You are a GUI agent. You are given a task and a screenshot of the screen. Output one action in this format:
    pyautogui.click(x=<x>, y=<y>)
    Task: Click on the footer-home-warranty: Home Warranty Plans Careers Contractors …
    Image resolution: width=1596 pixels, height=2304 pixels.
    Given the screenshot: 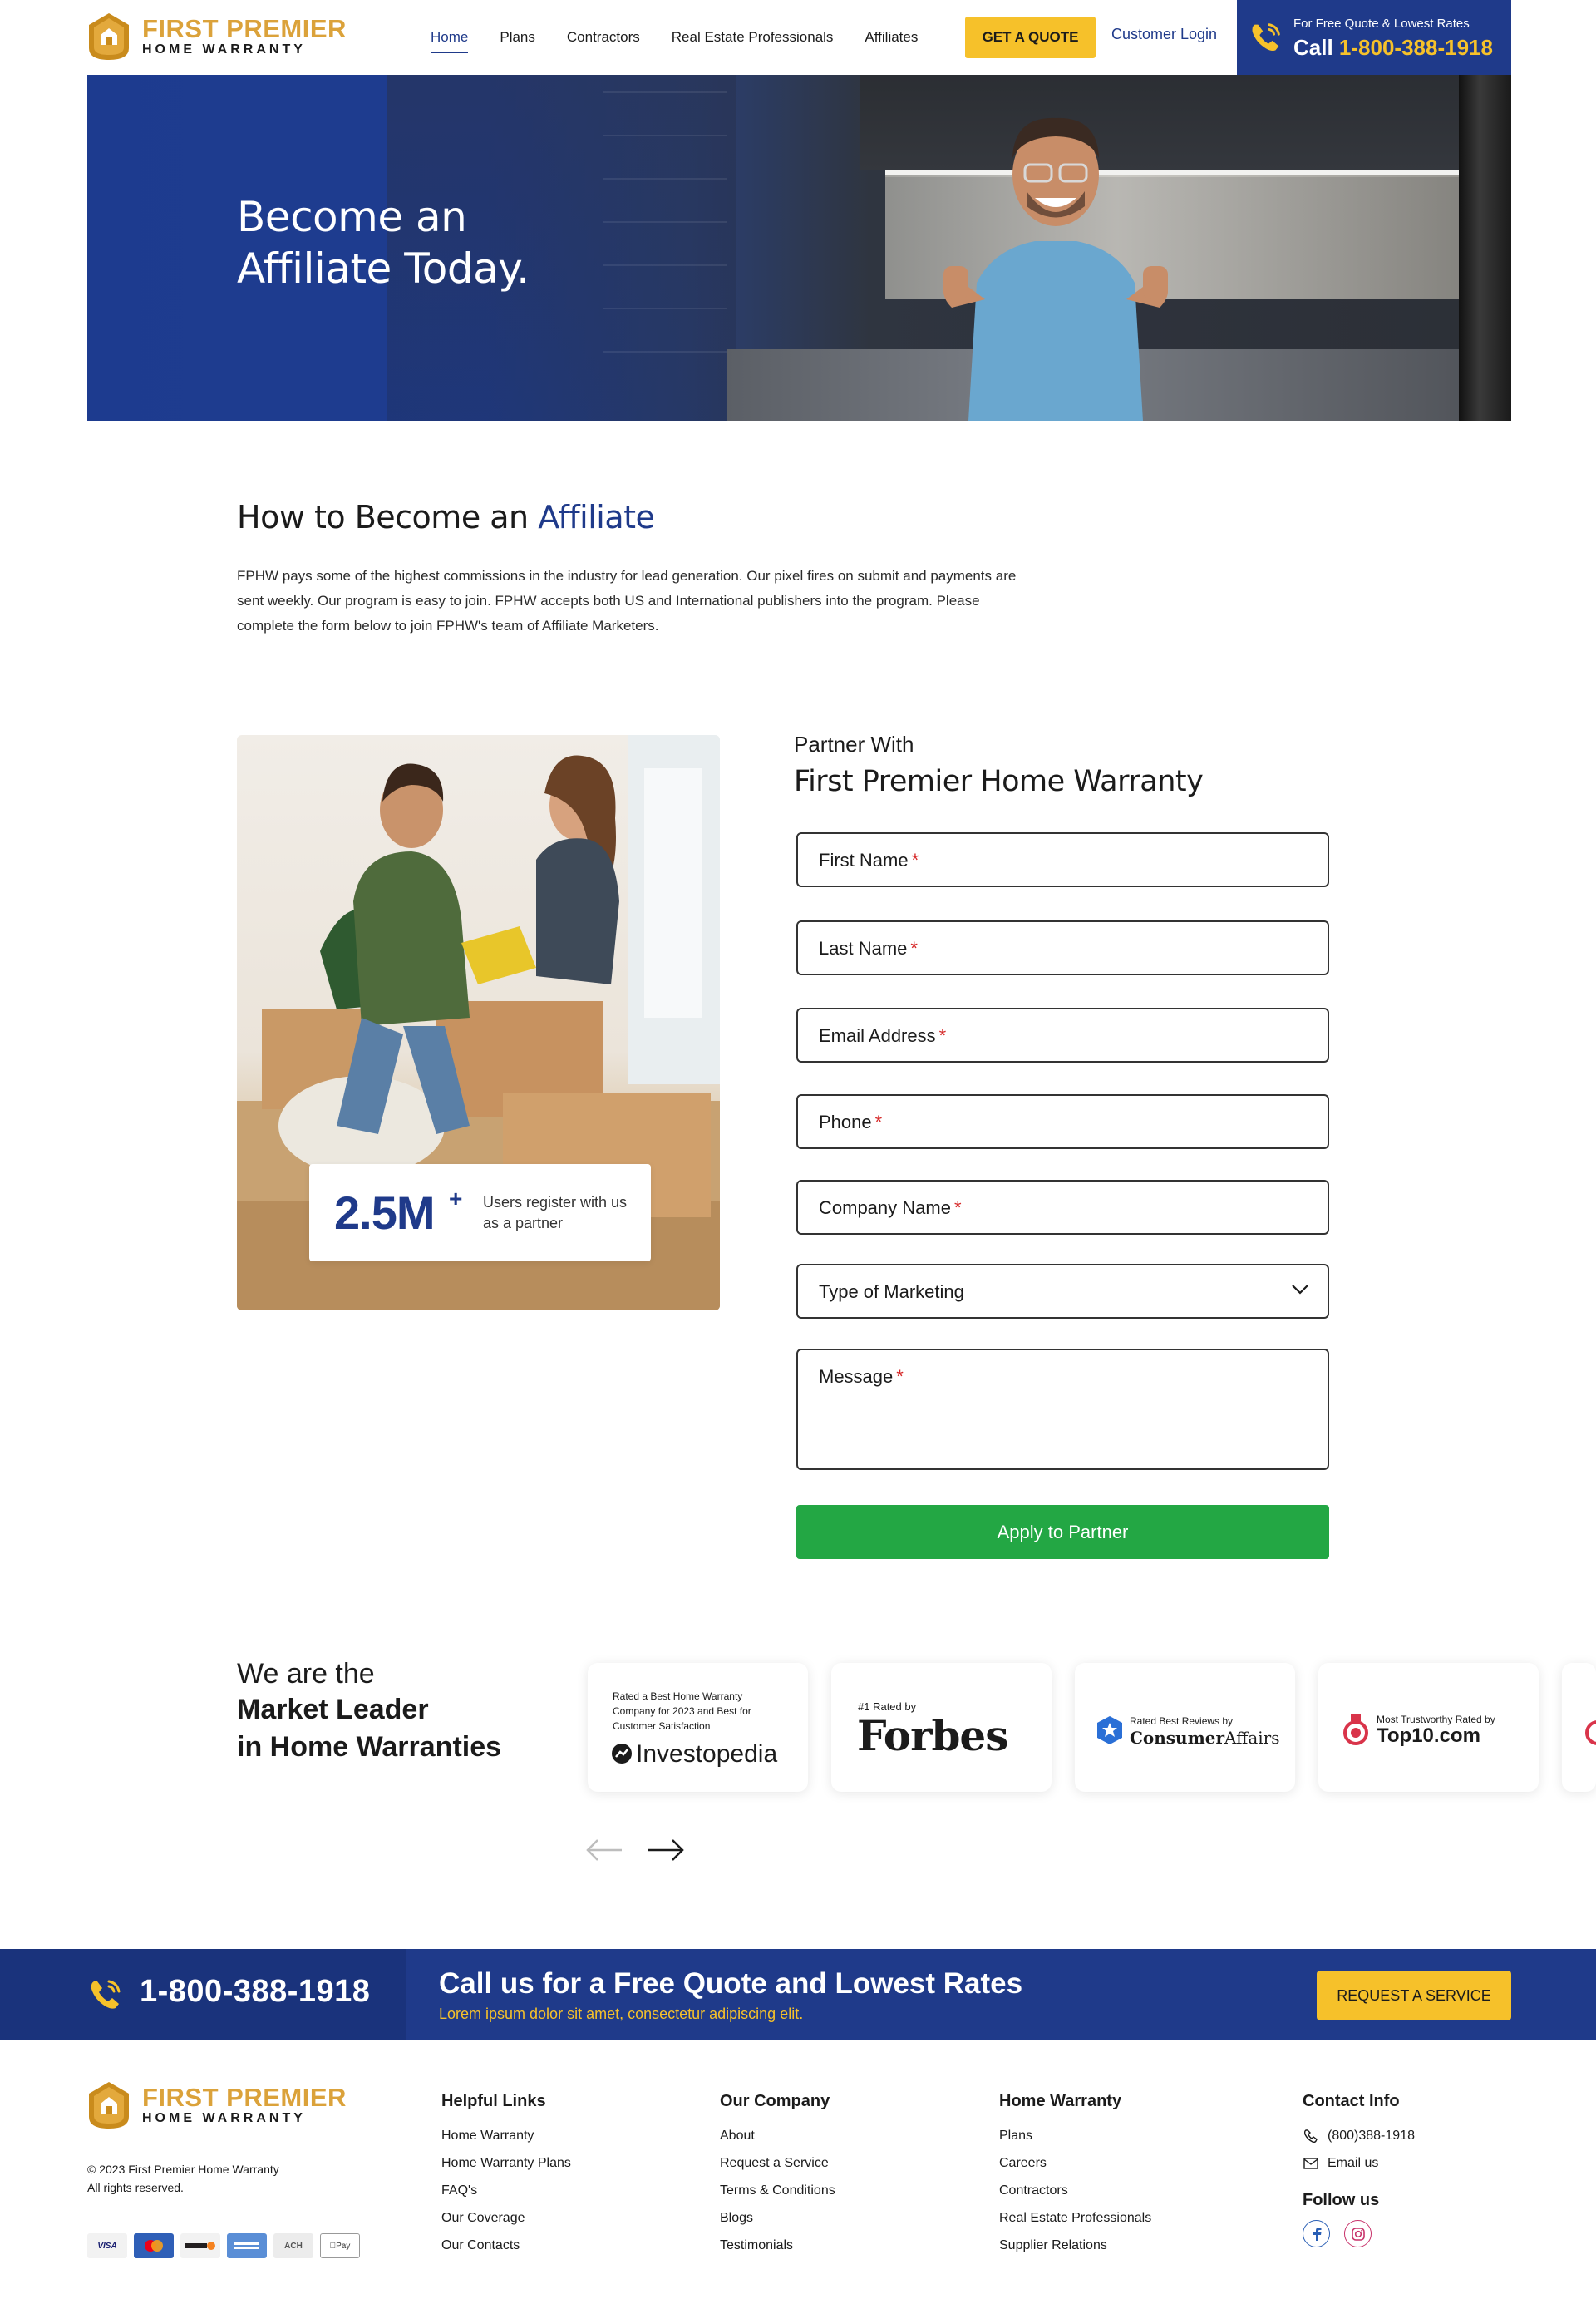 What is the action you would take?
    pyautogui.click(x=1075, y=2178)
    